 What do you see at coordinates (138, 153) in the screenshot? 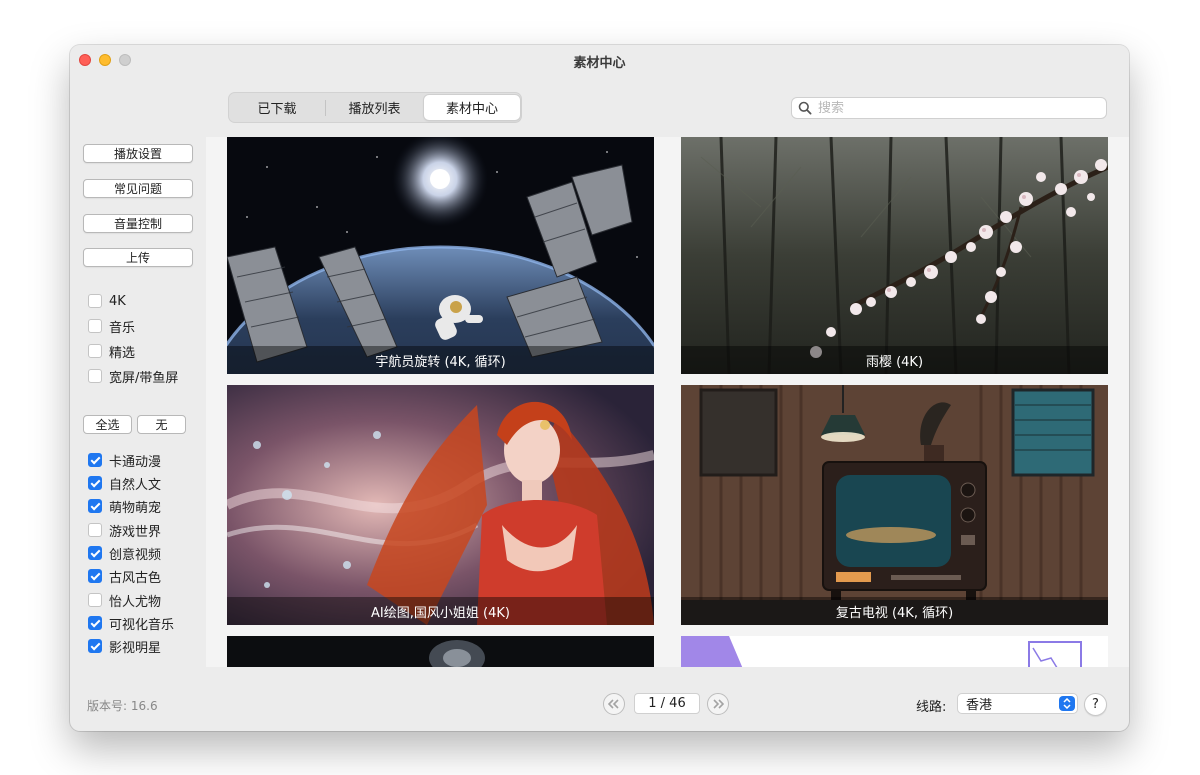
I see `playback-settings-button: 播放设置` at bounding box center [138, 153].